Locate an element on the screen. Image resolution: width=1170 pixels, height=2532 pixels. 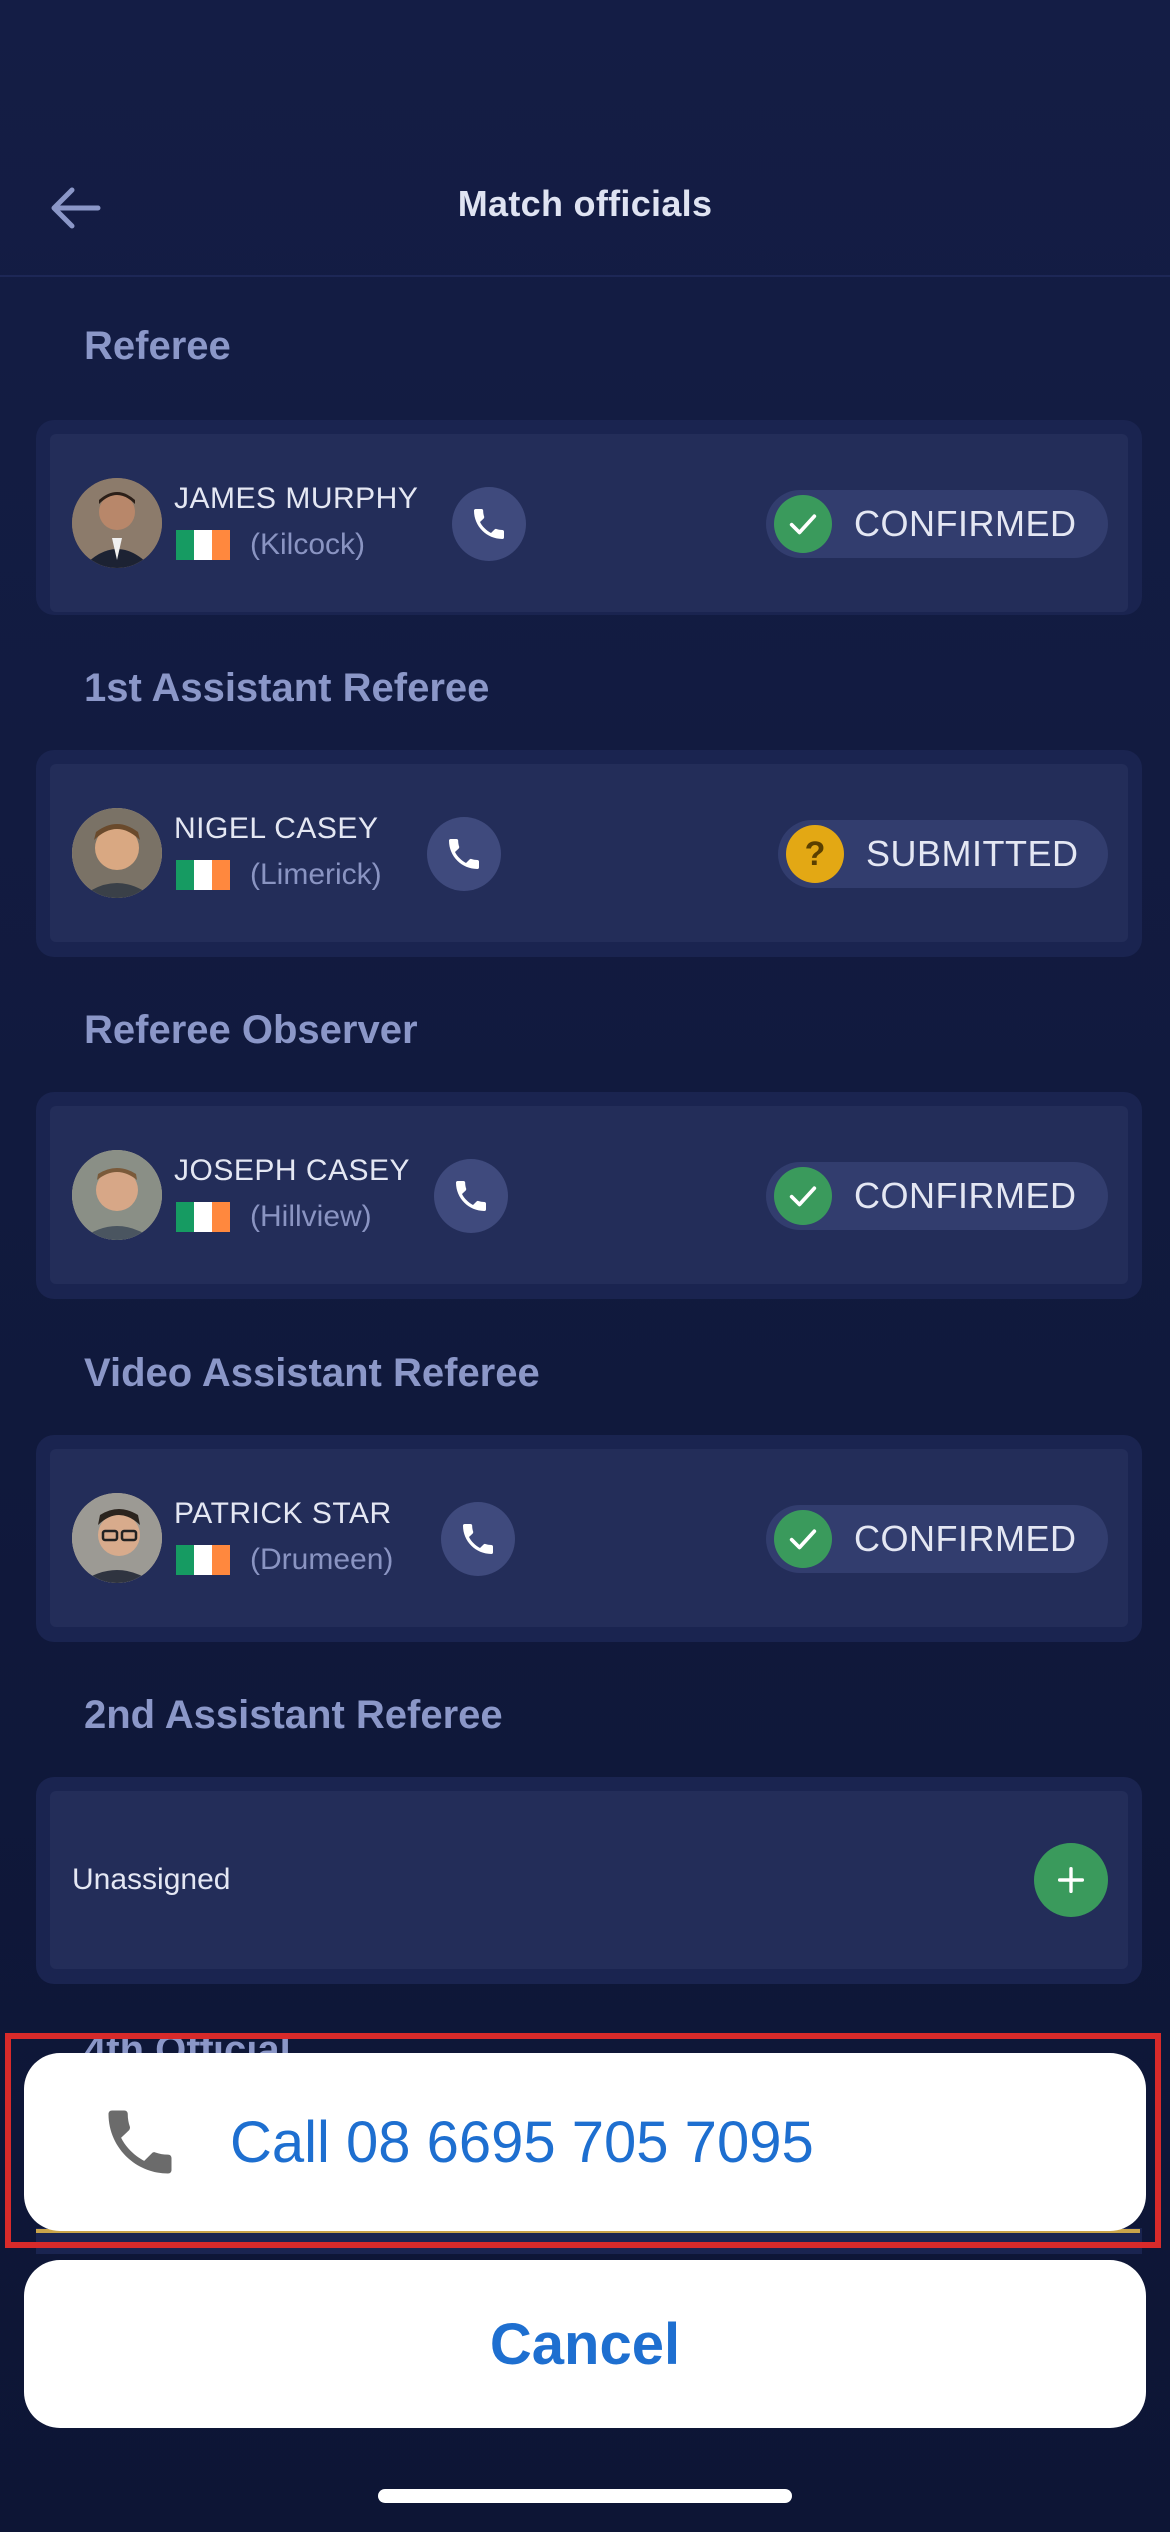
section-title-2nd-assistant-referee: 2nd Assistant Referee is located at coordinates (293, 1715).